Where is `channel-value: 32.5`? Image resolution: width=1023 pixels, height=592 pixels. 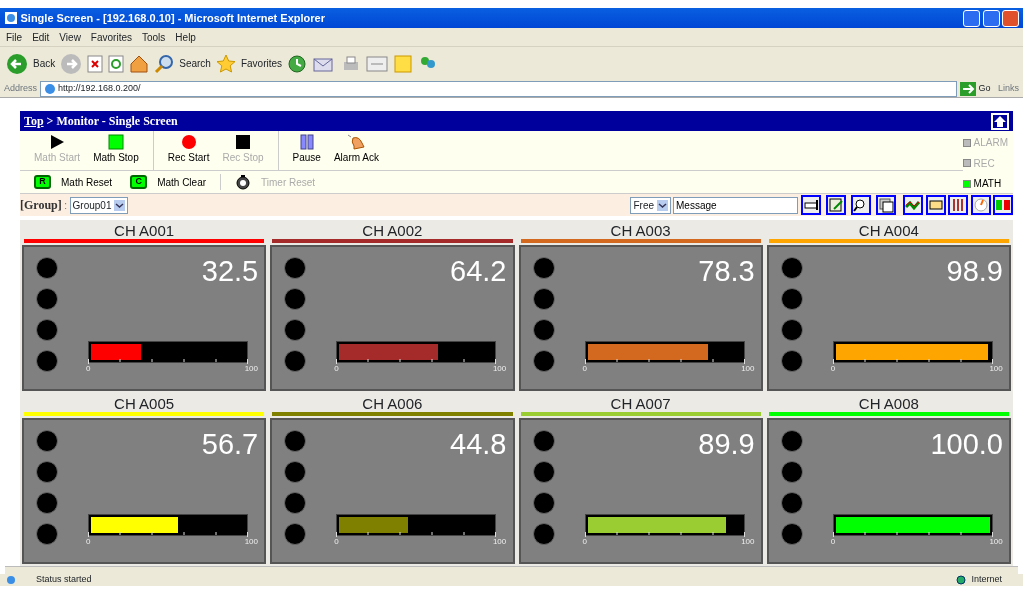
channel-value: 32.5 is located at coordinates (230, 271).